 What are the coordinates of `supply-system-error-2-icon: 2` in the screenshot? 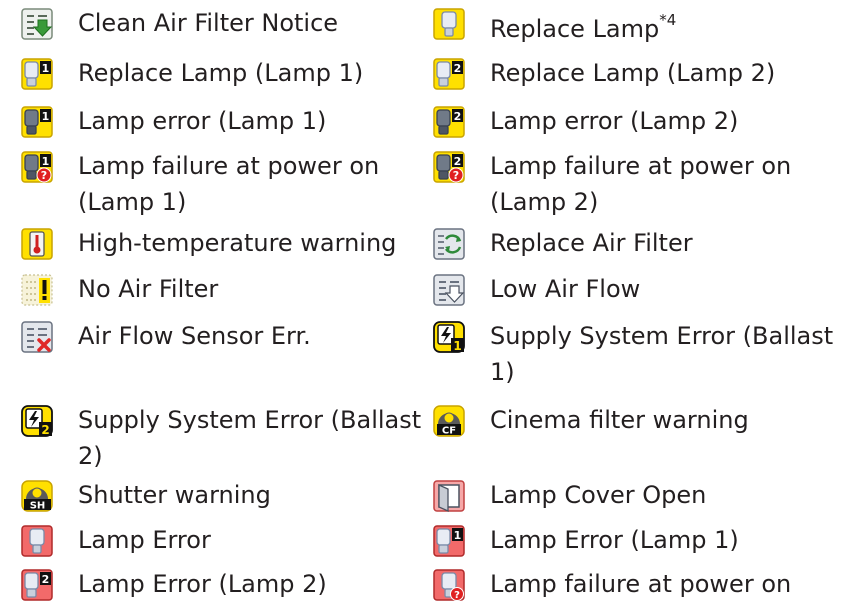 It's located at (37, 421).